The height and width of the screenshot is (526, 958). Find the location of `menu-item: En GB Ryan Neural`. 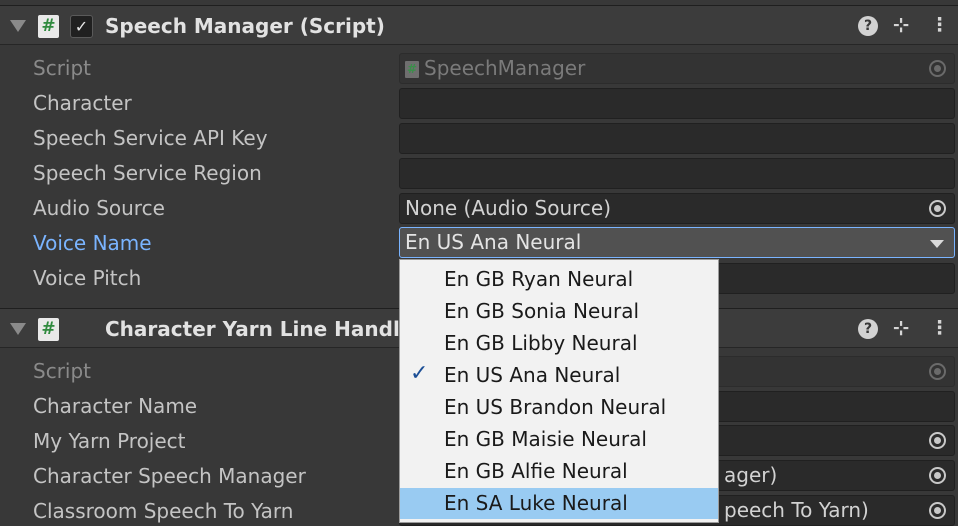

menu-item: En GB Ryan Neural is located at coordinates (559, 279).